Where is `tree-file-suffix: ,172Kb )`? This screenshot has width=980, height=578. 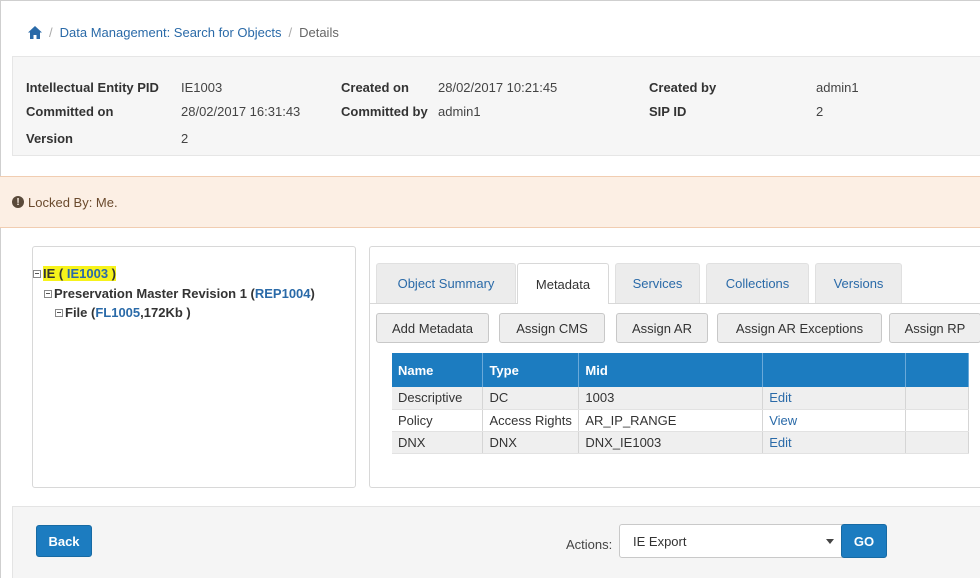
tree-file-suffix: ,172Kb ) is located at coordinates (165, 312).